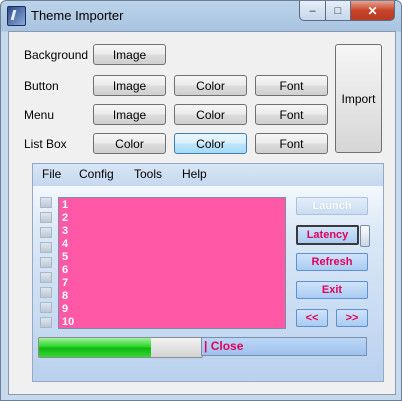 This screenshot has height=401, width=402. I want to click on menu-color-button: Color, so click(210, 114).